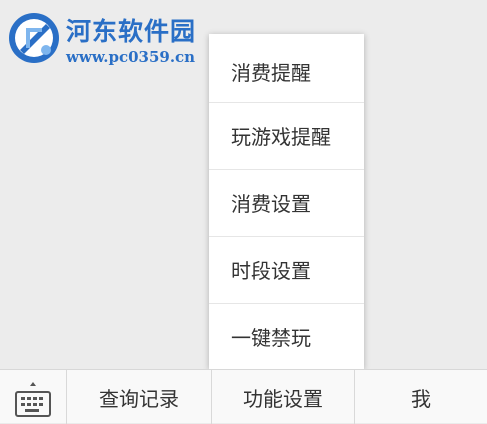 This screenshot has width=487, height=424. I want to click on tab-function-settings: 功能设置, so click(283, 397).